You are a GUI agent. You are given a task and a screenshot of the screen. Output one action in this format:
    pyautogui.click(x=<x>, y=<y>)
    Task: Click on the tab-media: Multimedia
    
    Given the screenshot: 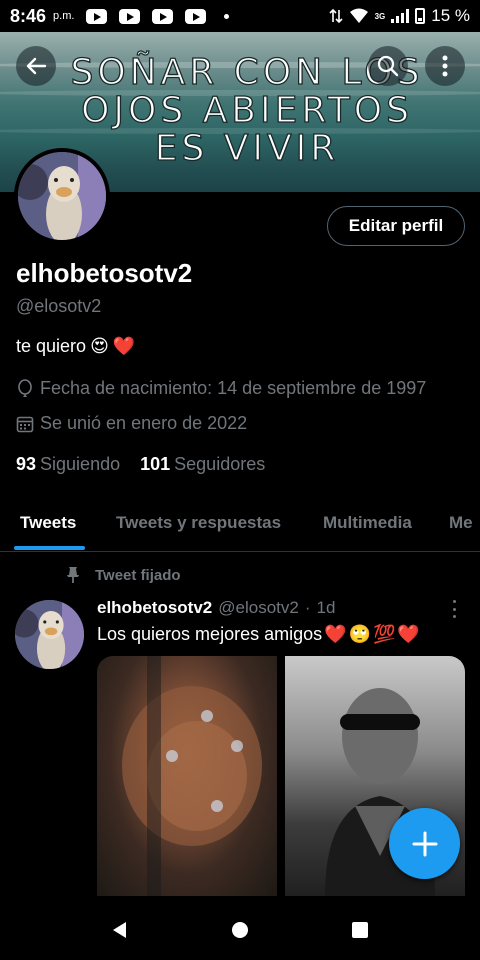 What is the action you would take?
    pyautogui.click(x=367, y=523)
    